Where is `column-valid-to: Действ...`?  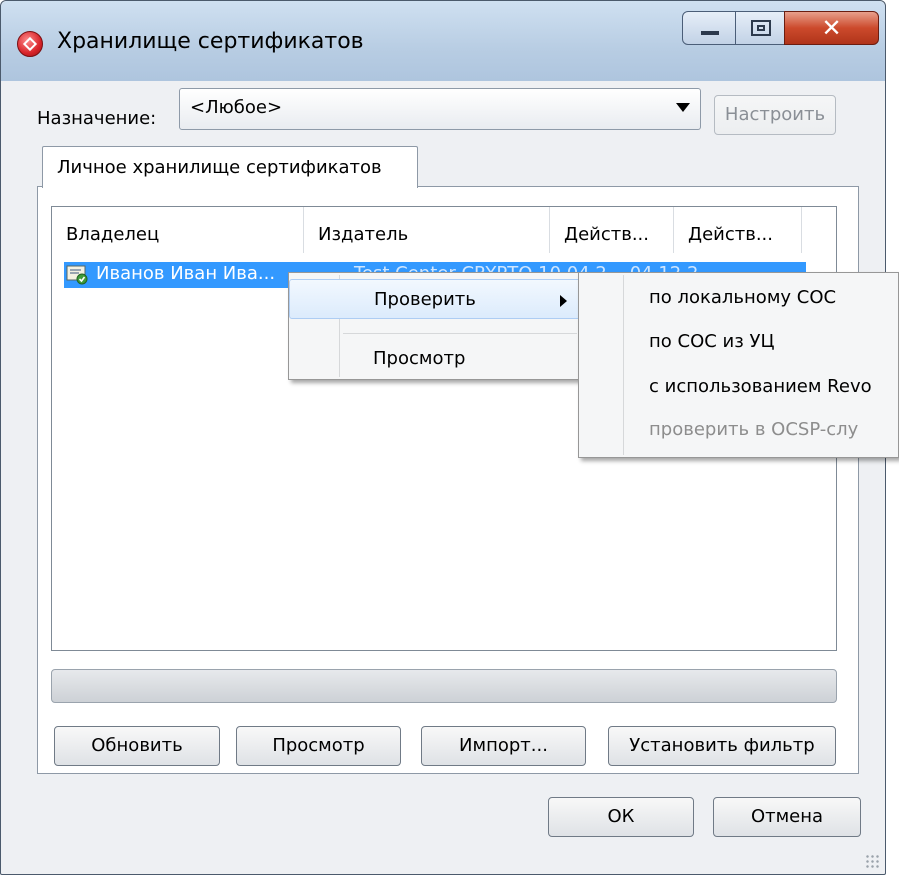
column-valid-to: Действ... is located at coordinates (738, 230).